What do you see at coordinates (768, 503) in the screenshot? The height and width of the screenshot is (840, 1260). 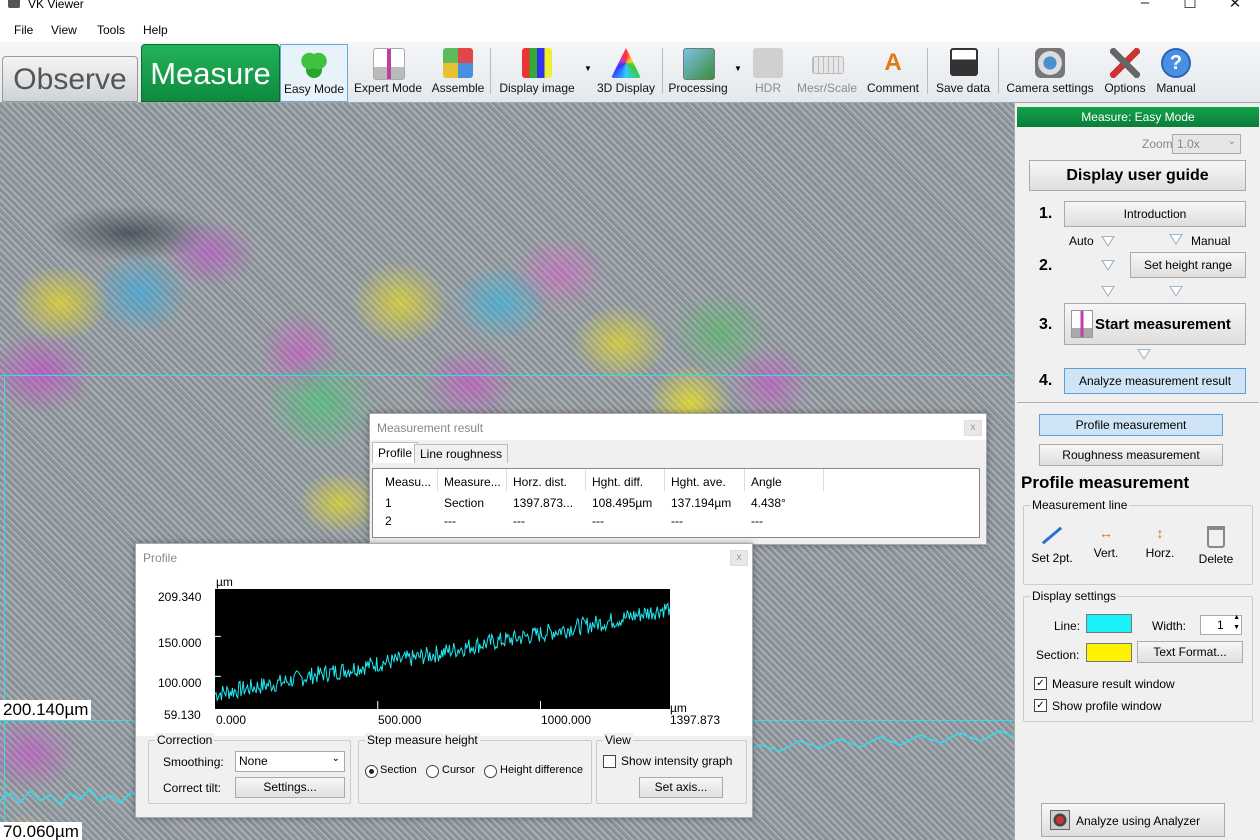 I see `table-cell: 4.438°` at bounding box center [768, 503].